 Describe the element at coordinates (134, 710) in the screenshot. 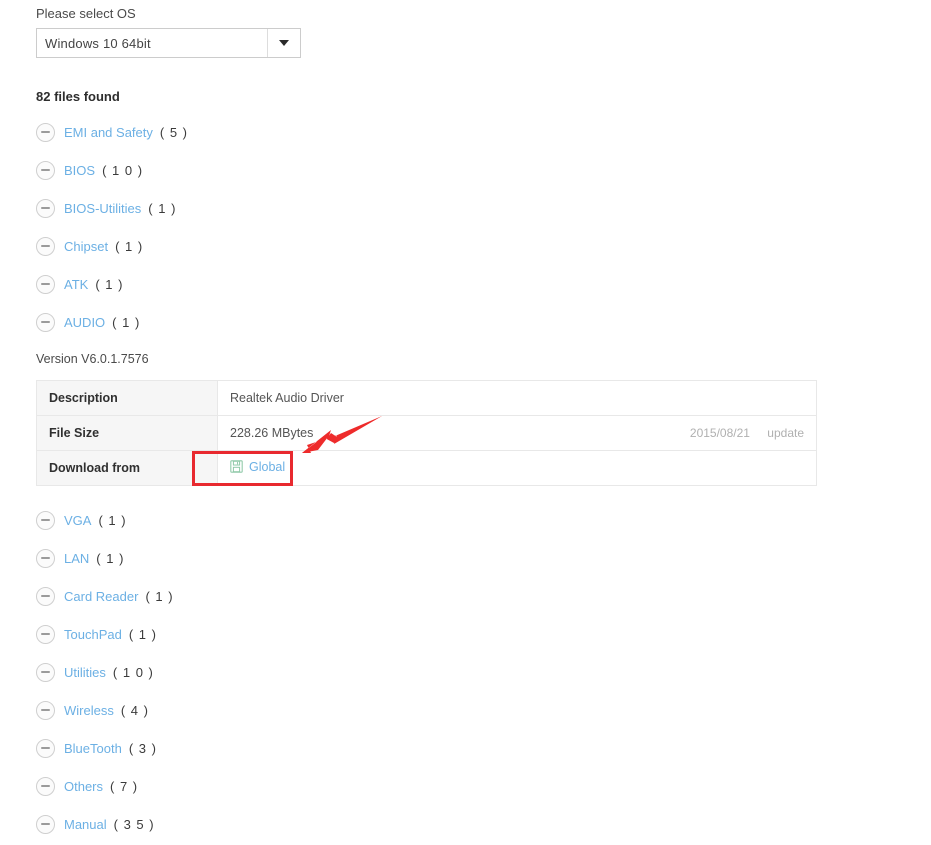

I see `category-count: ( 4 )` at that location.